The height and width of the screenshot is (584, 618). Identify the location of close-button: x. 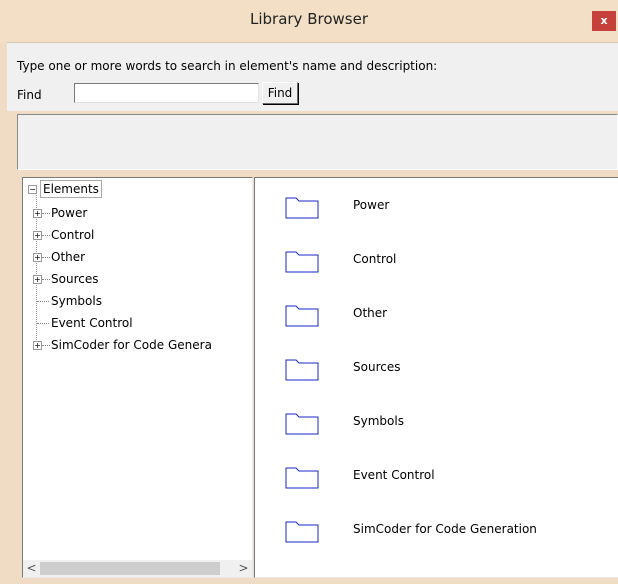
(604, 21).